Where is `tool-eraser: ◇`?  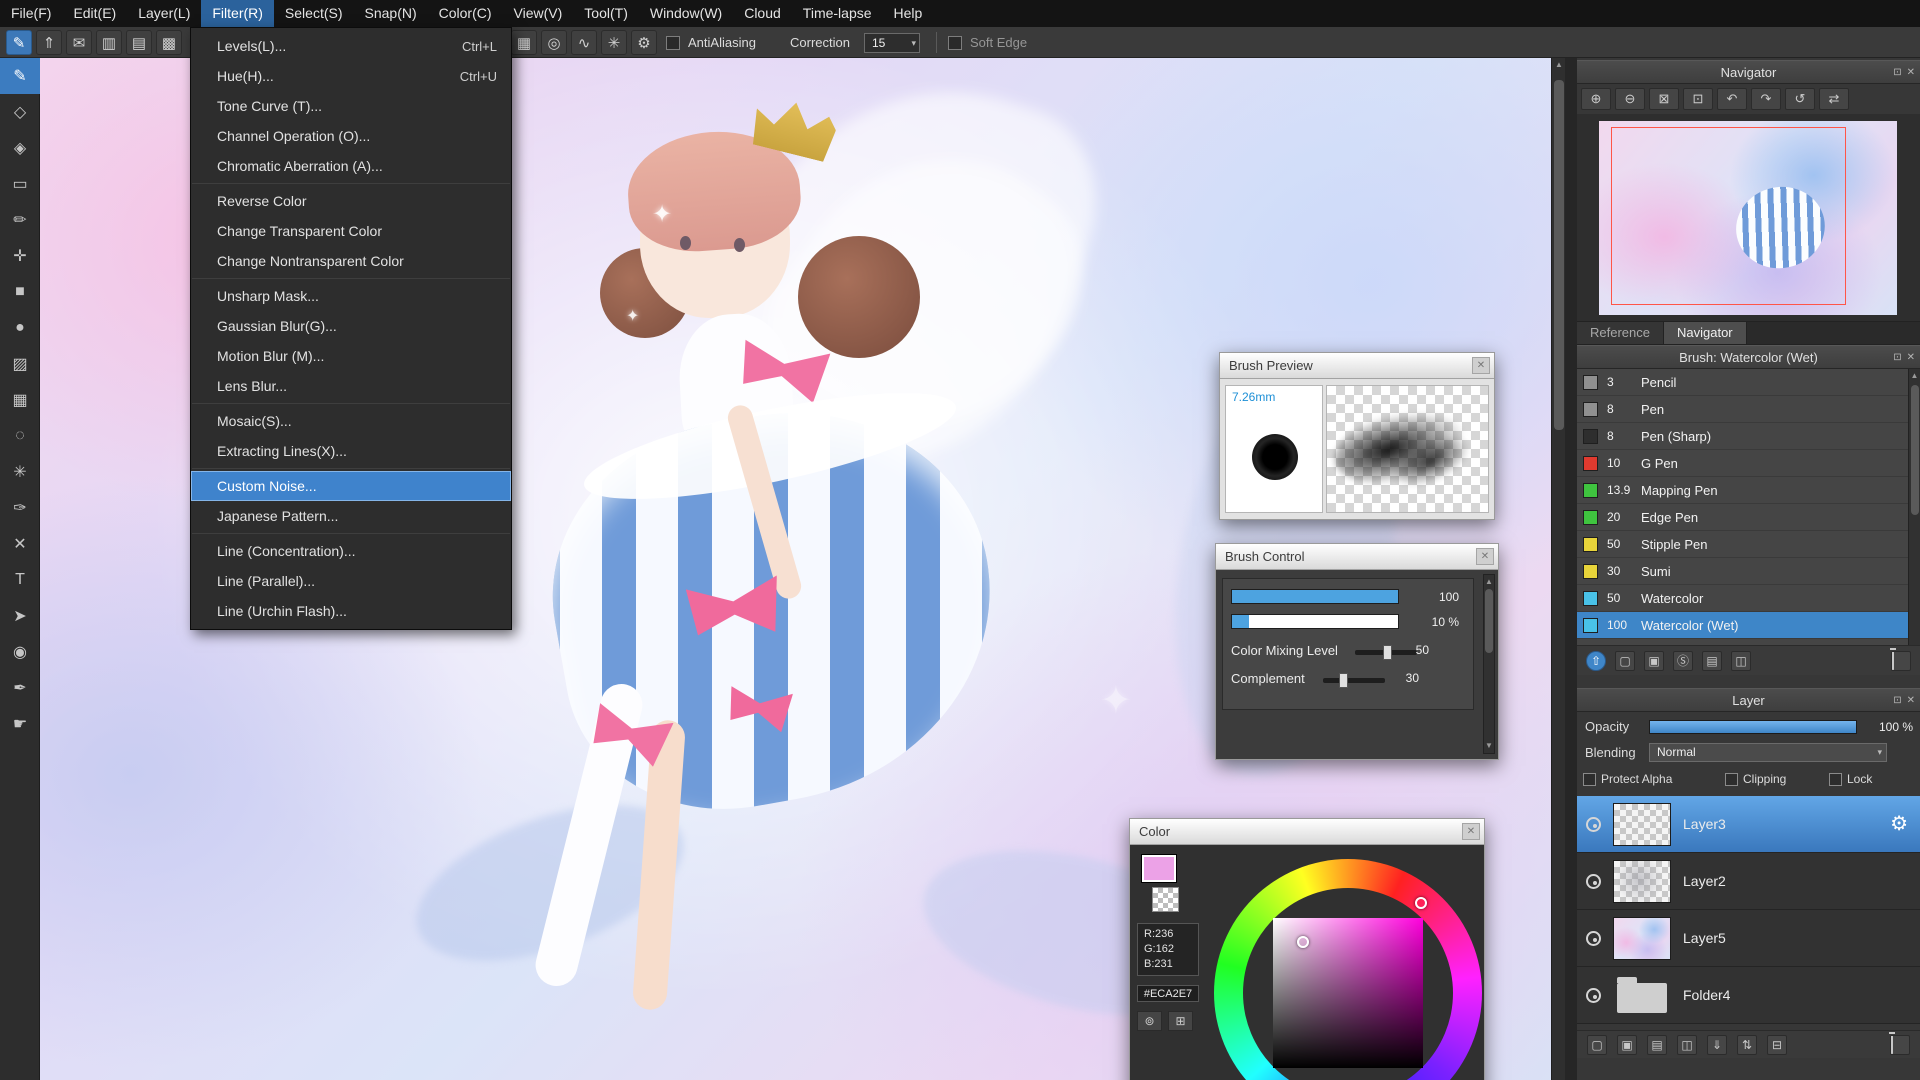
tool-eraser: ◇ is located at coordinates (20, 112).